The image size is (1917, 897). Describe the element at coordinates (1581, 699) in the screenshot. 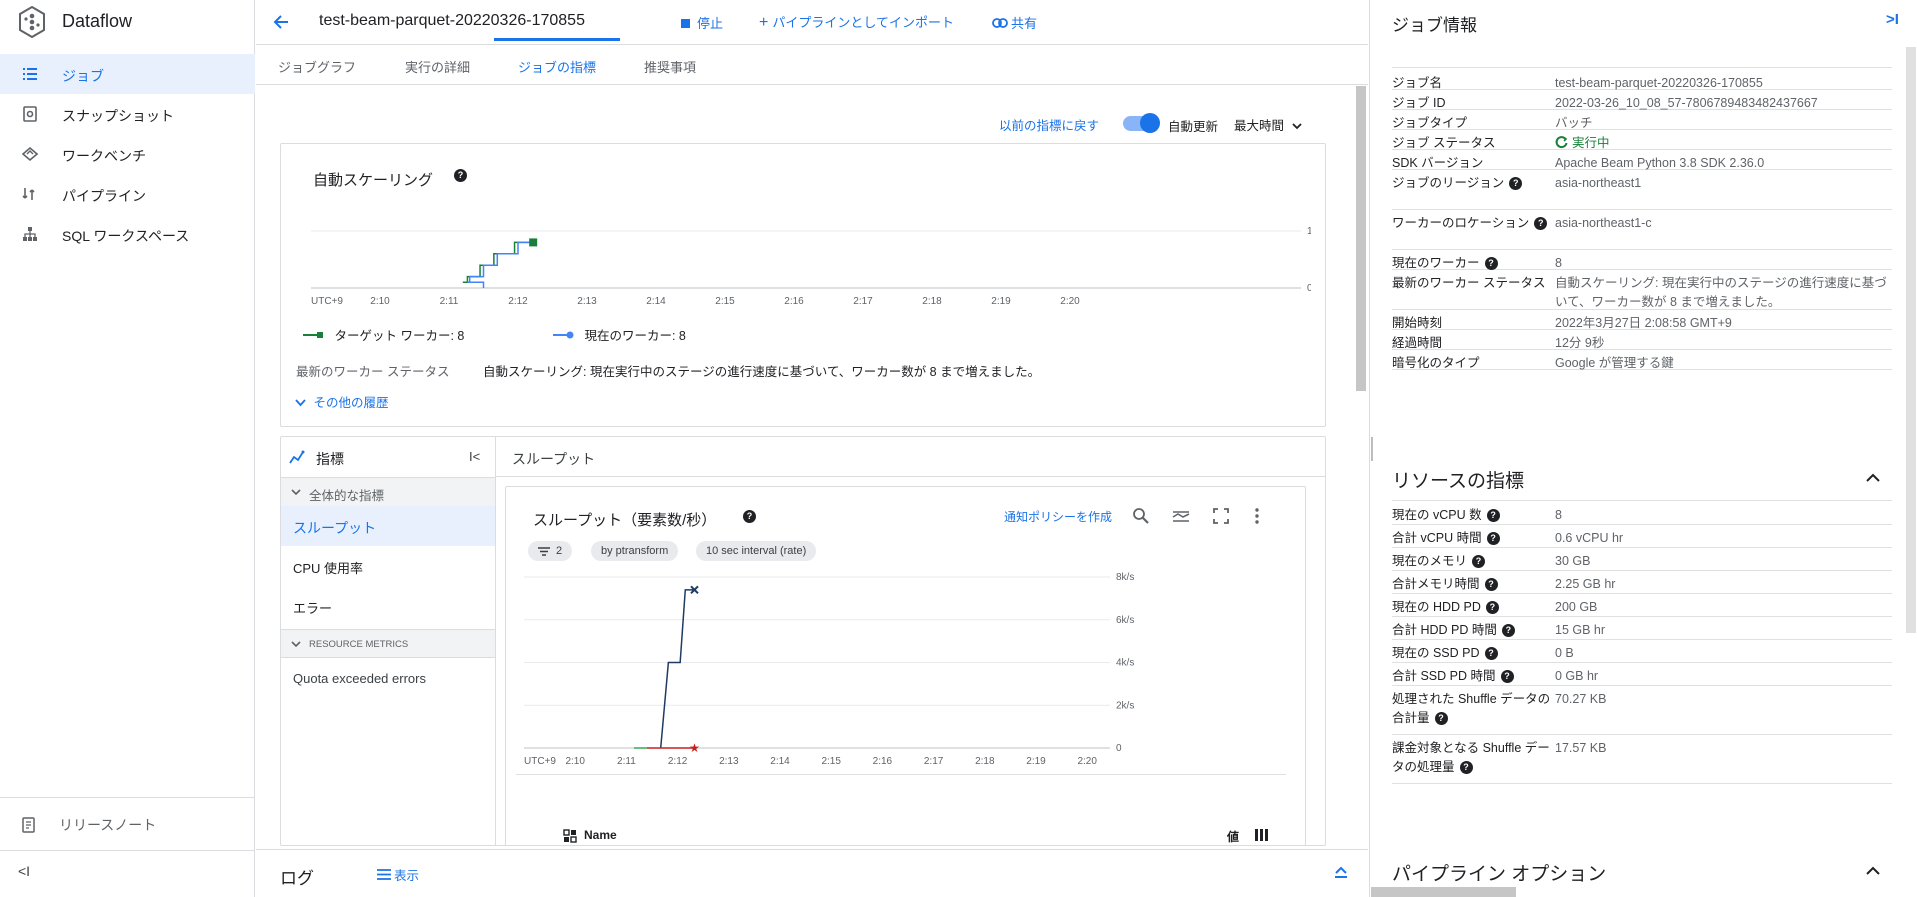

I see `resource-value-text: 70.27 KB` at that location.